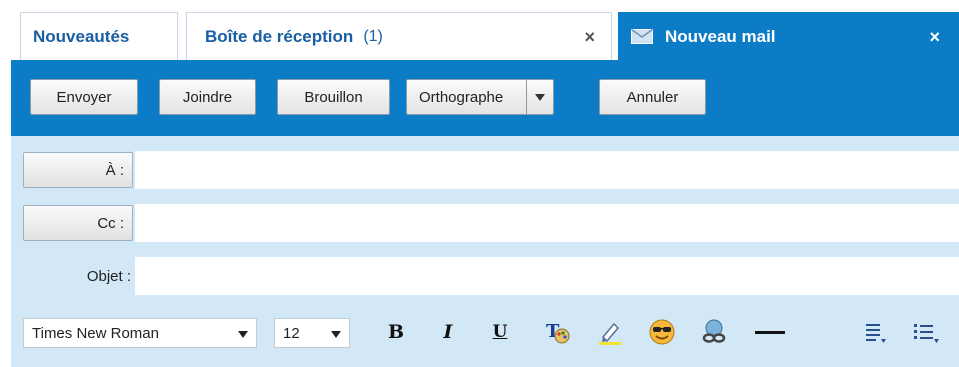  What do you see at coordinates (770, 332) in the screenshot?
I see `horizontal-rule-icon` at bounding box center [770, 332].